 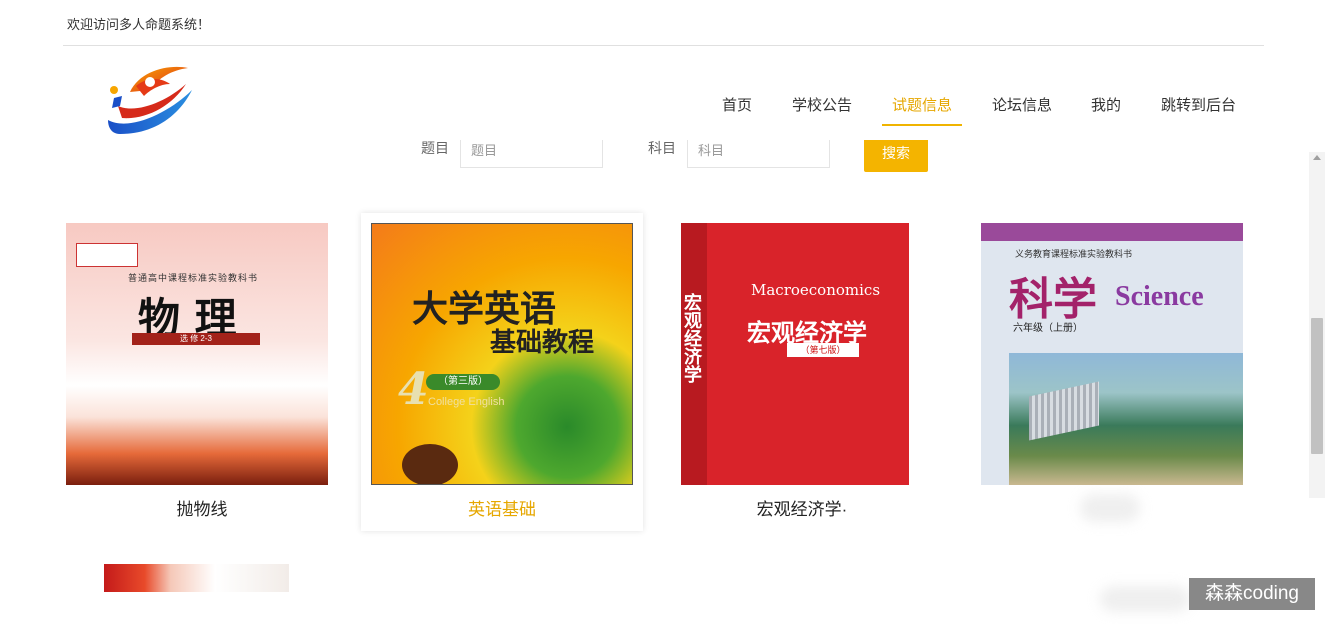 What do you see at coordinates (662, 23) in the screenshot?
I see `top-bar: 欢迎访问多人命题系统！` at bounding box center [662, 23].